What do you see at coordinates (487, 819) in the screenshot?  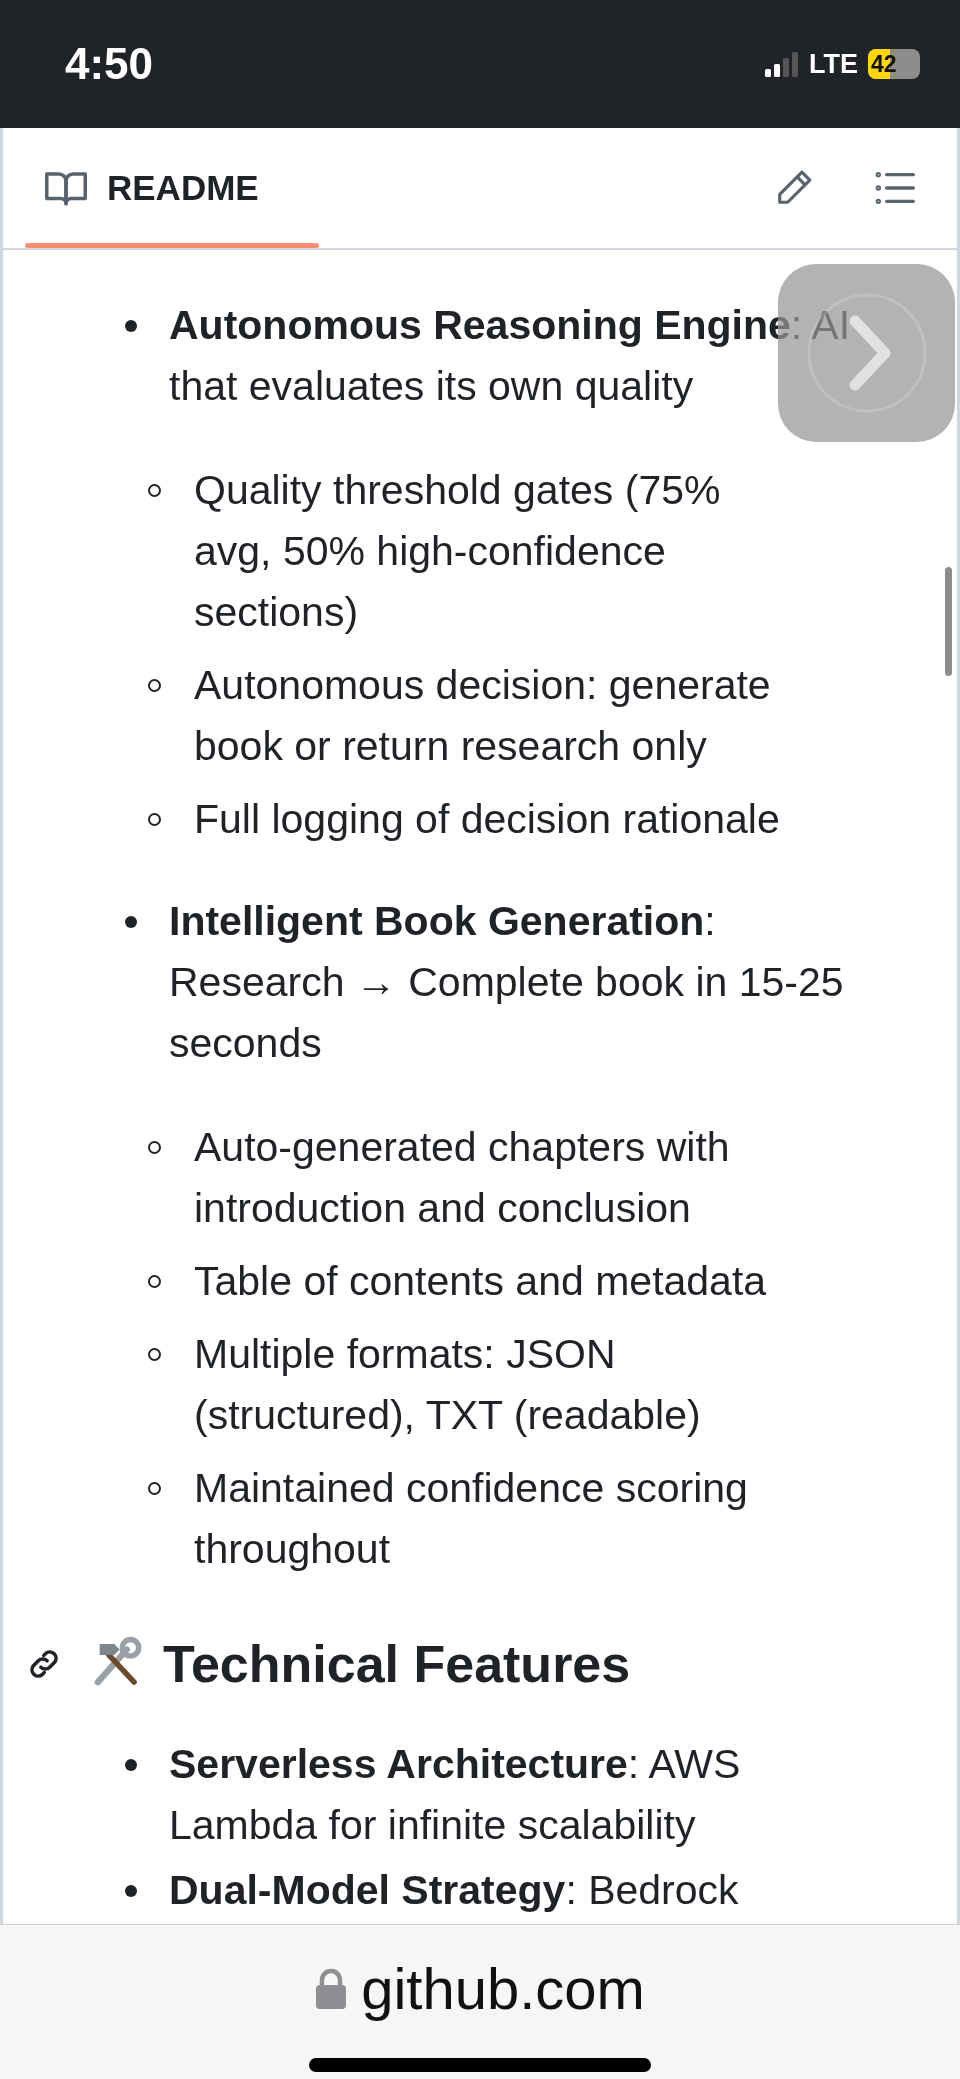 I see `list-item-text: Full logging of decision rationale` at bounding box center [487, 819].